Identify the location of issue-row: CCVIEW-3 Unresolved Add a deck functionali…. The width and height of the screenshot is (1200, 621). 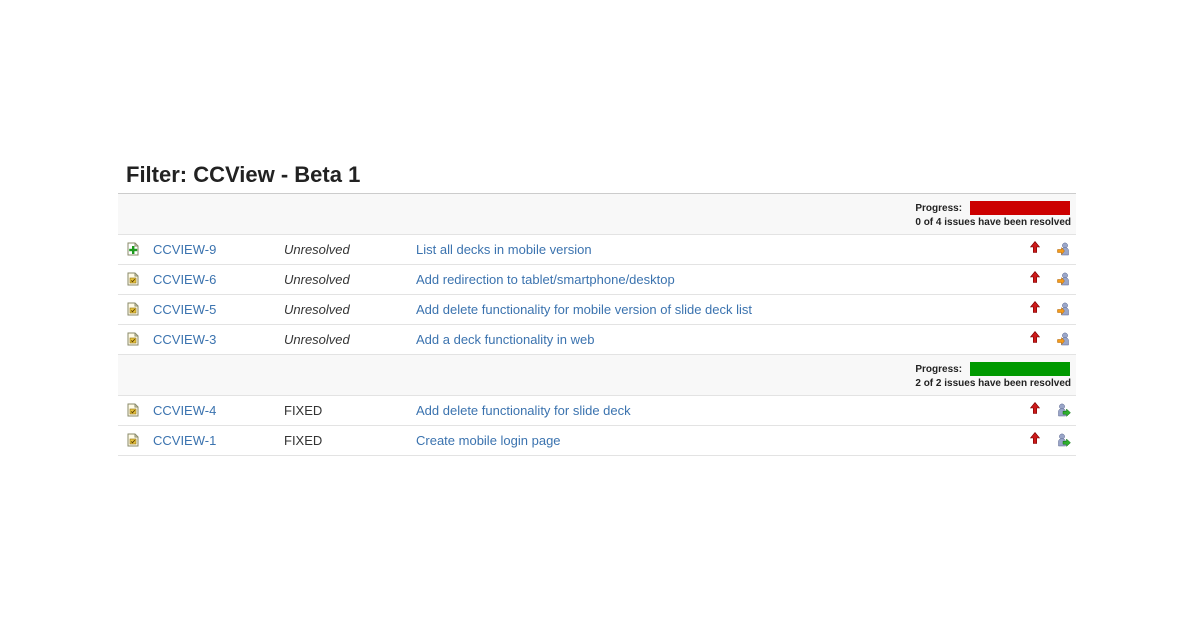
(597, 340).